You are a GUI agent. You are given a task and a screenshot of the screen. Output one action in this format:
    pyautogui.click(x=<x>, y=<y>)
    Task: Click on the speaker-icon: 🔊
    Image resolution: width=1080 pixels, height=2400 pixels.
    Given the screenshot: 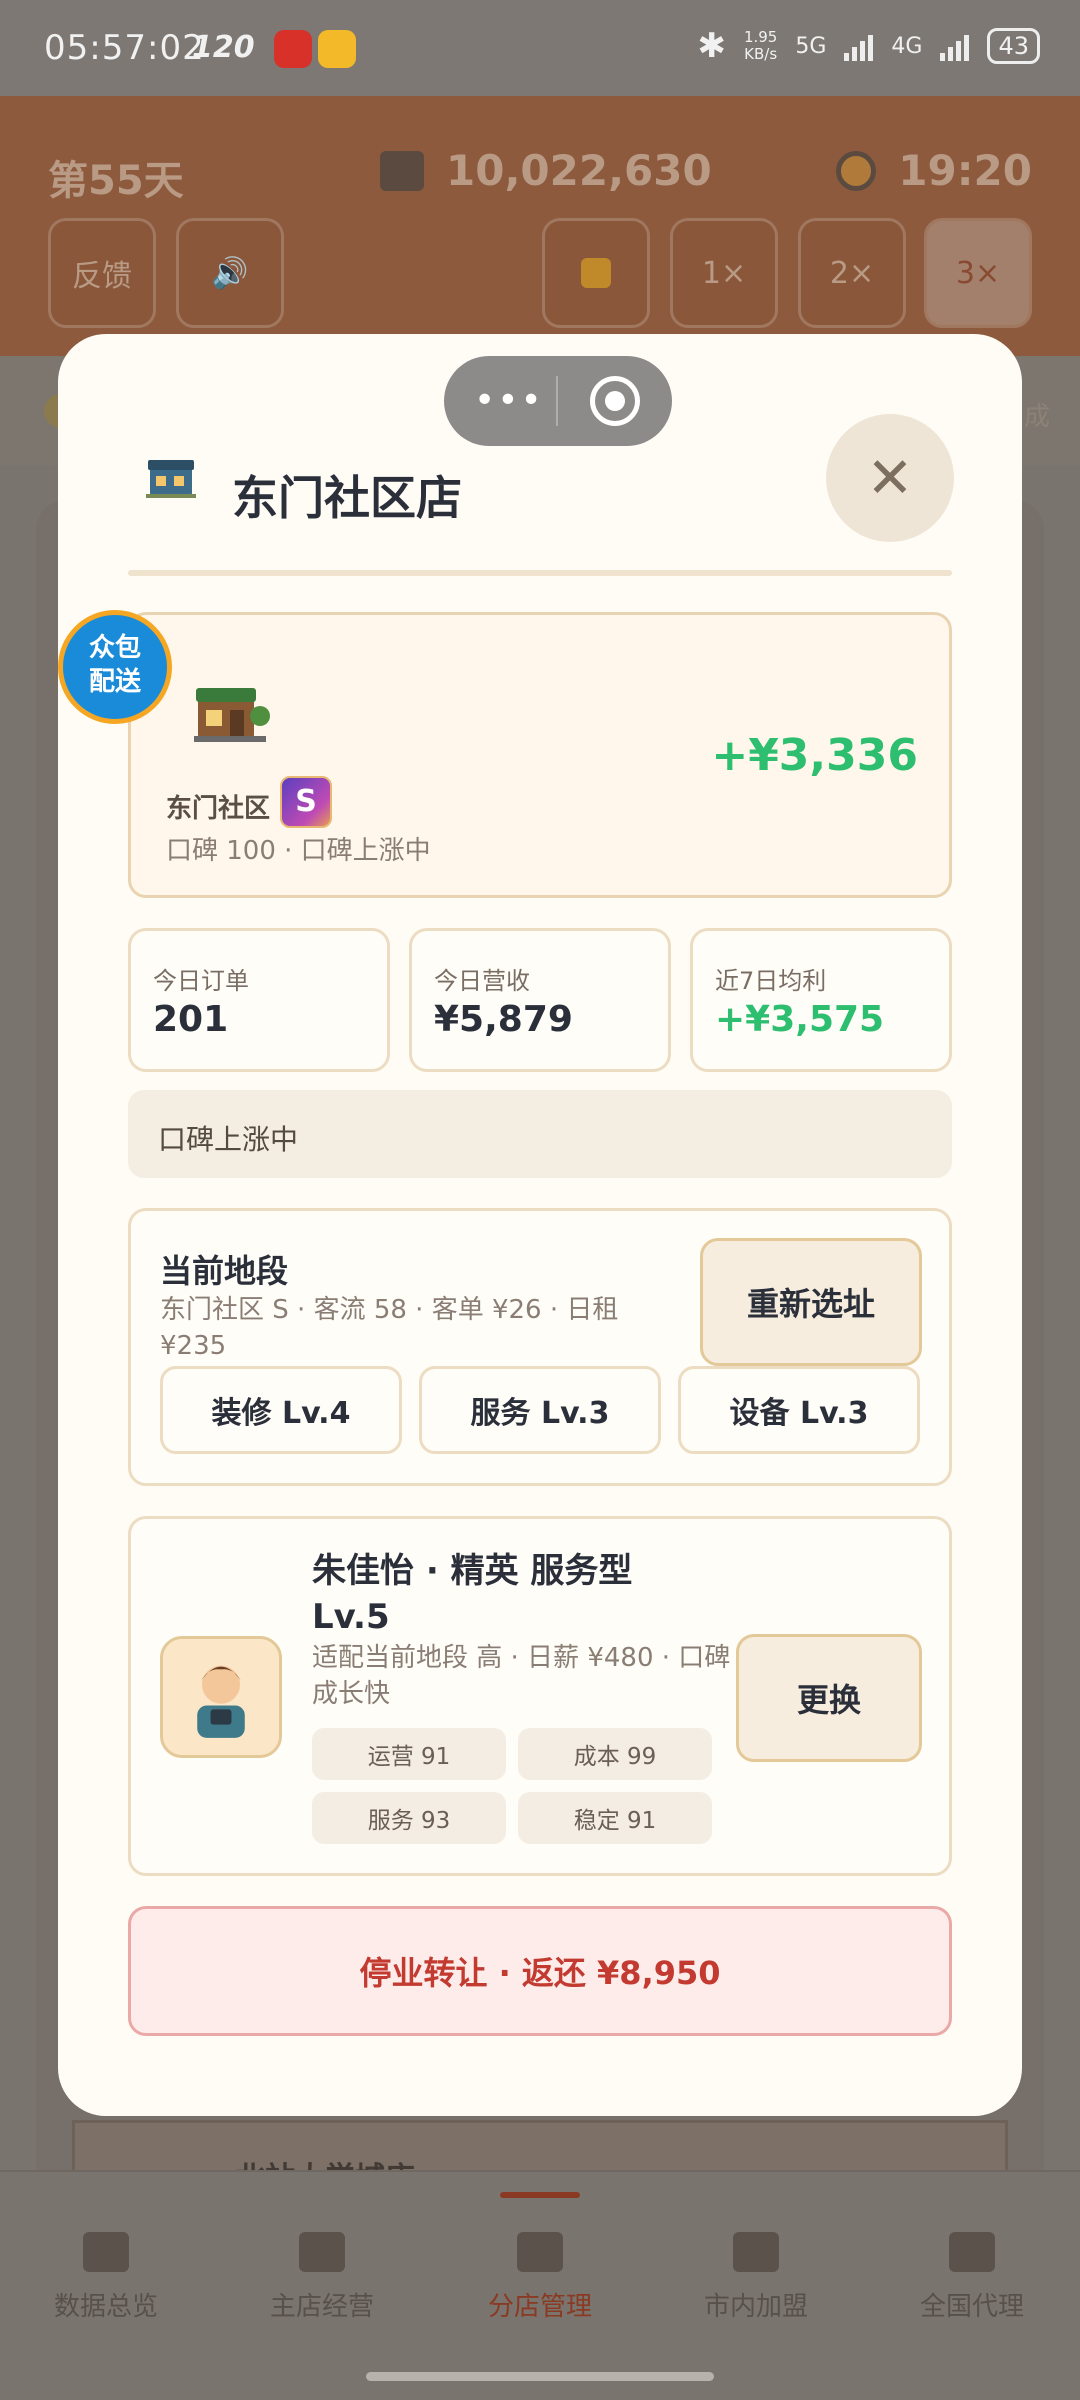 What is the action you would take?
    pyautogui.click(x=230, y=273)
    